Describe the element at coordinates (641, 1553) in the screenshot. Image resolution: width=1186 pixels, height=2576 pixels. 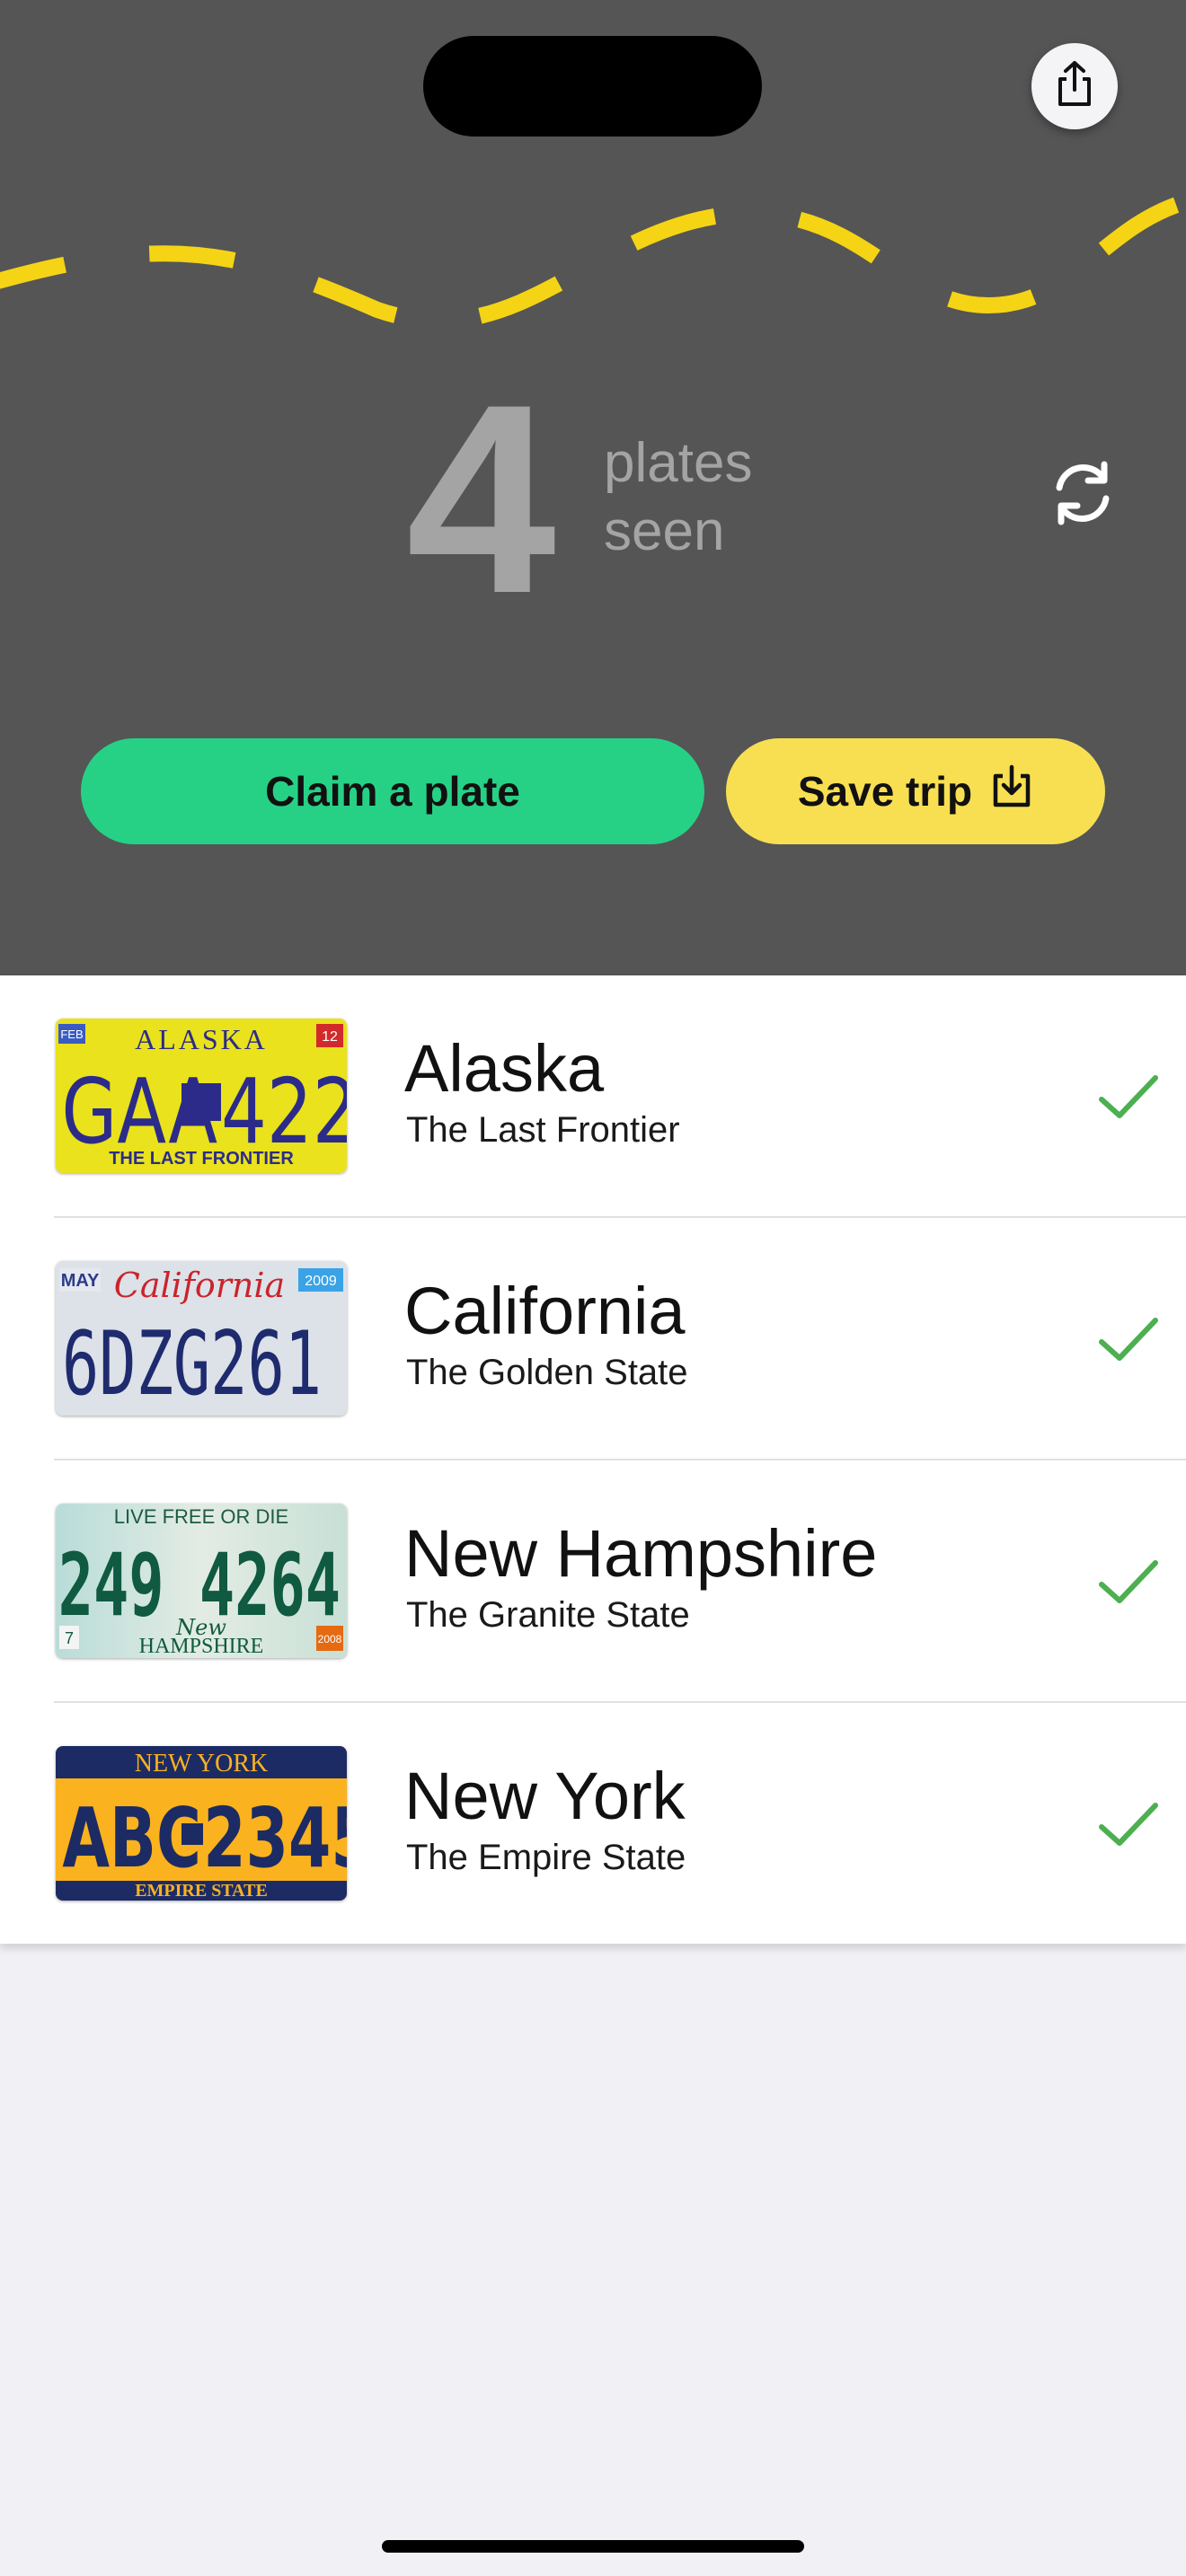
I see `state-name: New Hampshire` at that location.